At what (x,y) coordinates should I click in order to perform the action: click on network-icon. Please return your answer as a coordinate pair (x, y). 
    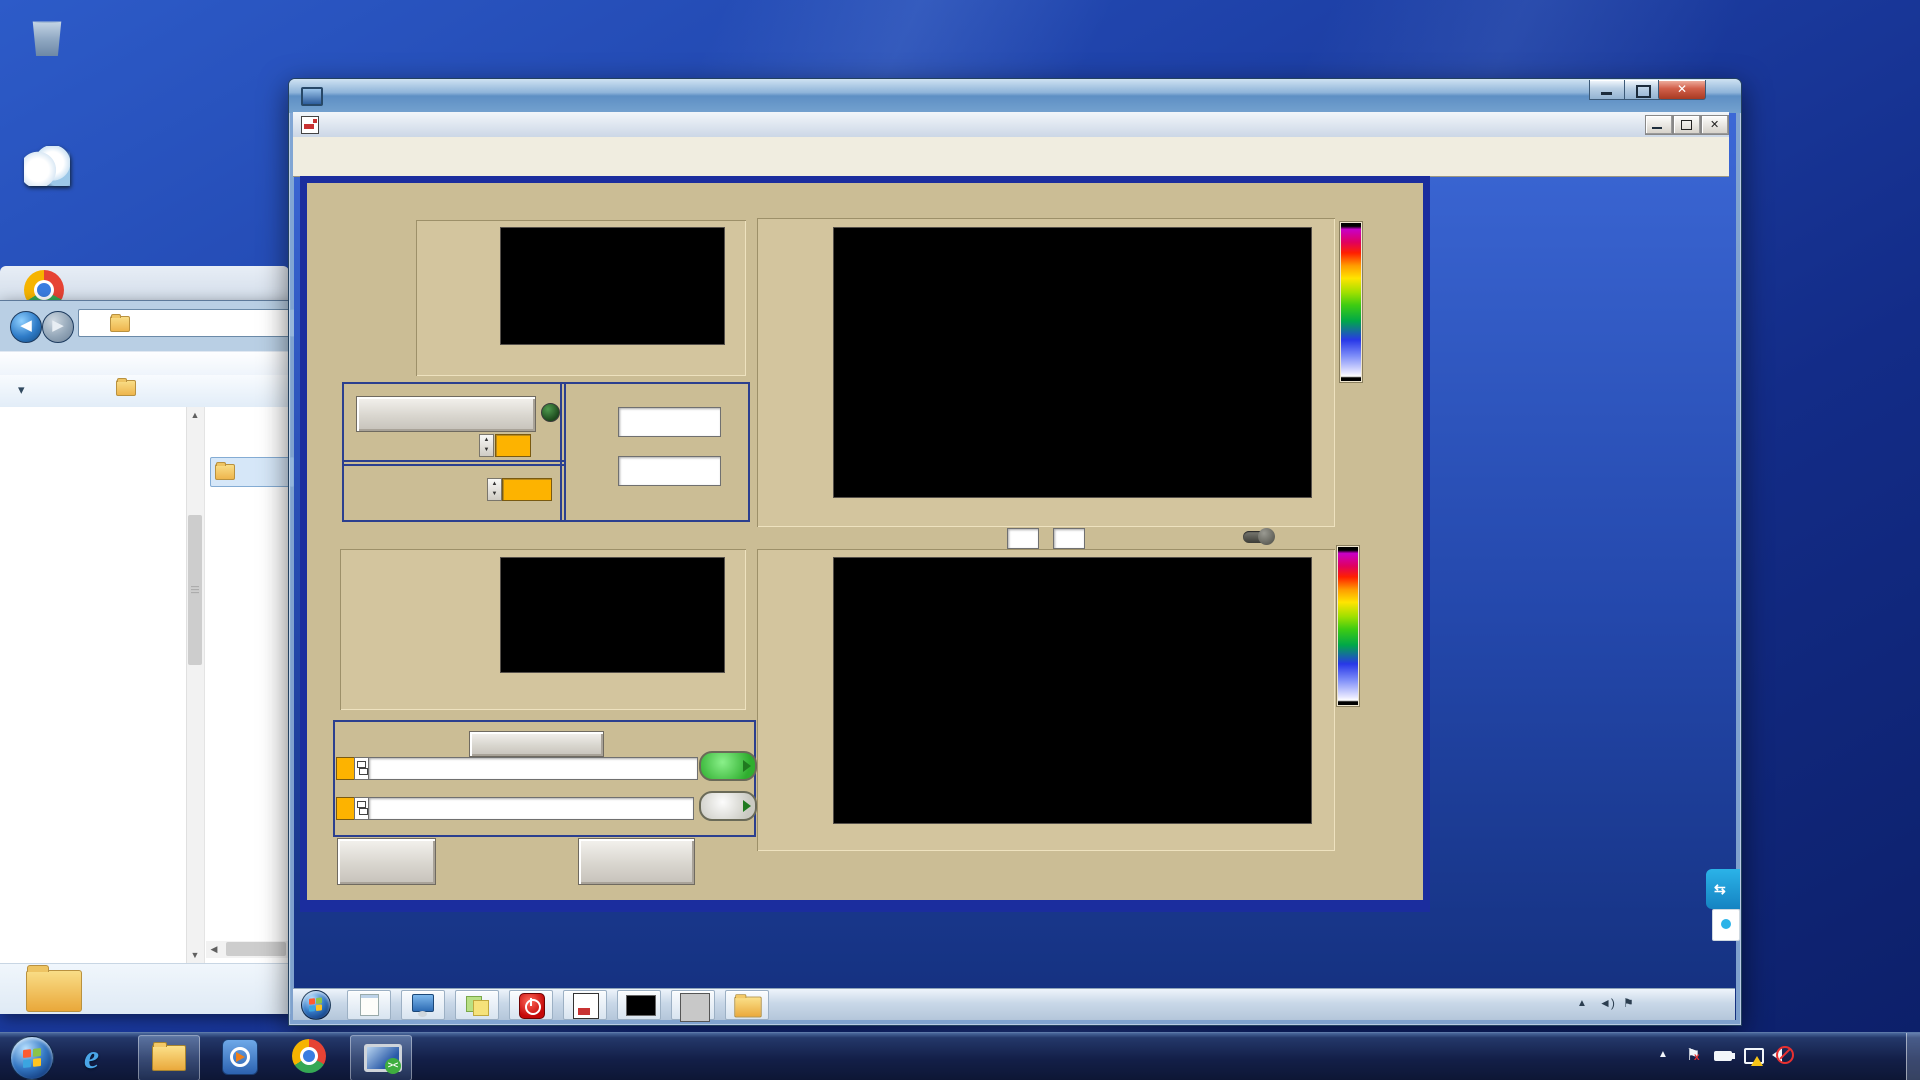
    Looking at the image, I should click on (1754, 1057).